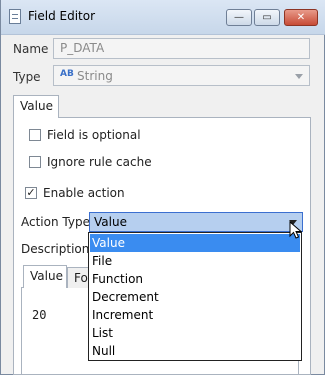 The width and height of the screenshot is (325, 375). What do you see at coordinates (35, 162) in the screenshot?
I see `ignore-cache-box` at bounding box center [35, 162].